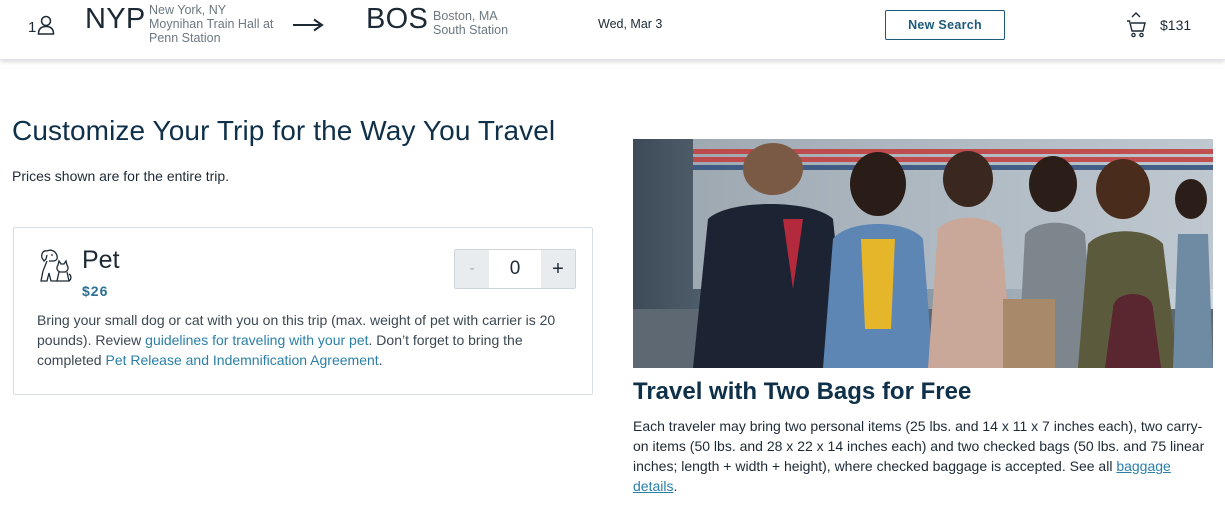 The image size is (1225, 507). I want to click on passenger-count: 1, so click(41, 27).